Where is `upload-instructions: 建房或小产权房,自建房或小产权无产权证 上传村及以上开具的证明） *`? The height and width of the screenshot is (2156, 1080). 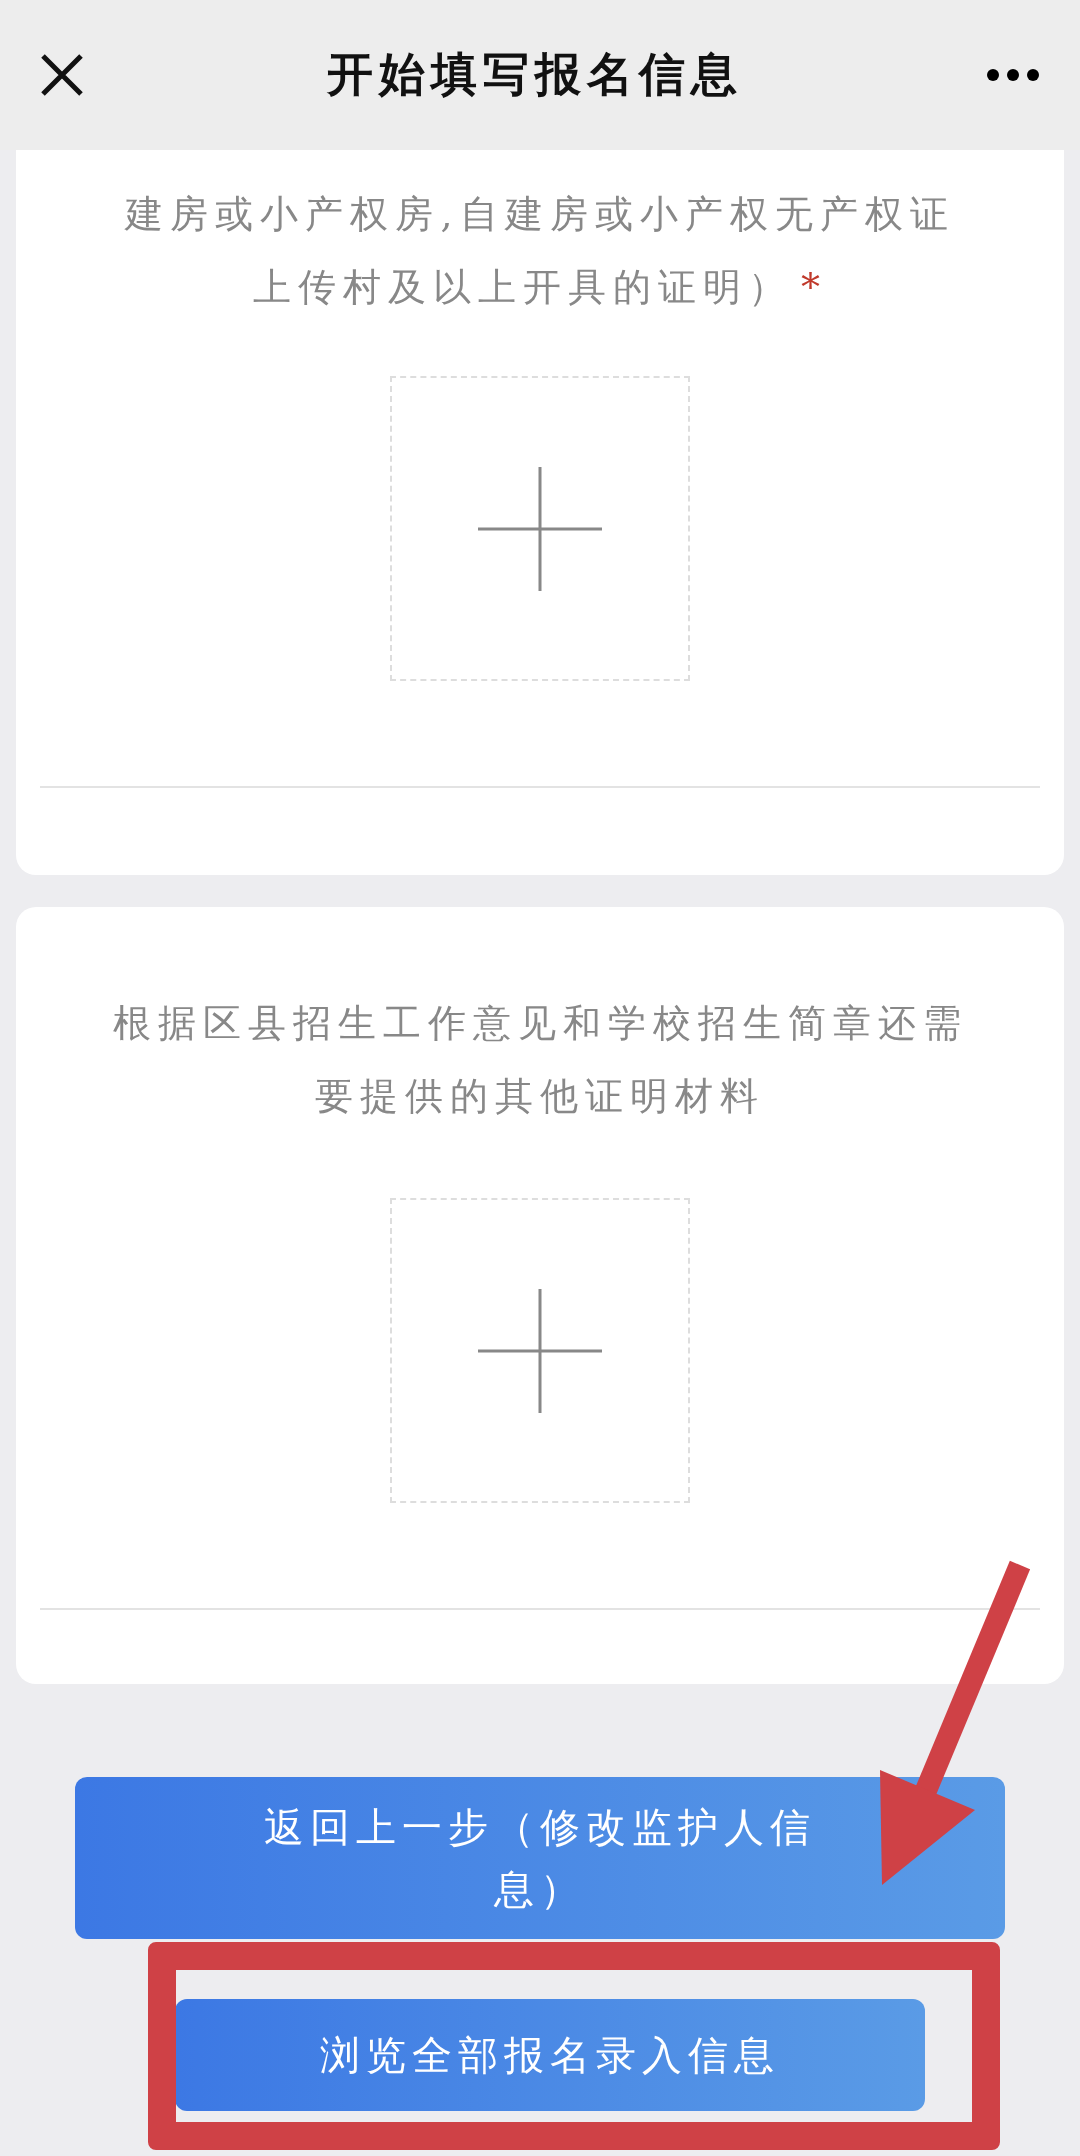 upload-instructions: 建房或小产权房,自建房或小产权无产权证 上传村及以上开具的证明） * is located at coordinates (540, 251).